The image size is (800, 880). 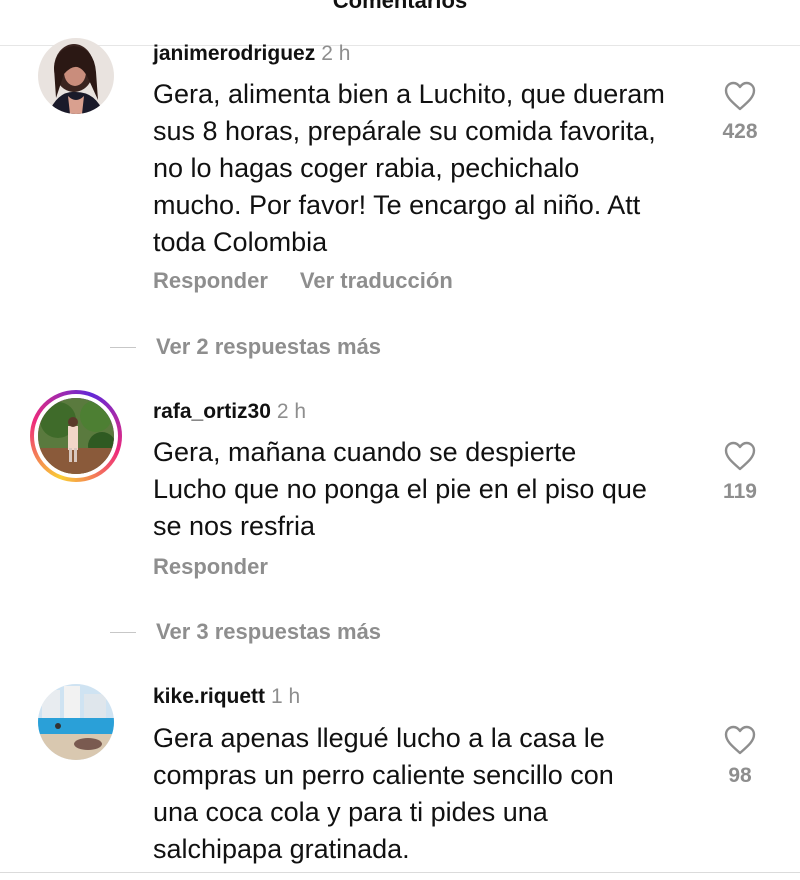 What do you see at coordinates (269, 346) in the screenshot?
I see `view-more-replies-label: Ver 2 respuestas más` at bounding box center [269, 346].